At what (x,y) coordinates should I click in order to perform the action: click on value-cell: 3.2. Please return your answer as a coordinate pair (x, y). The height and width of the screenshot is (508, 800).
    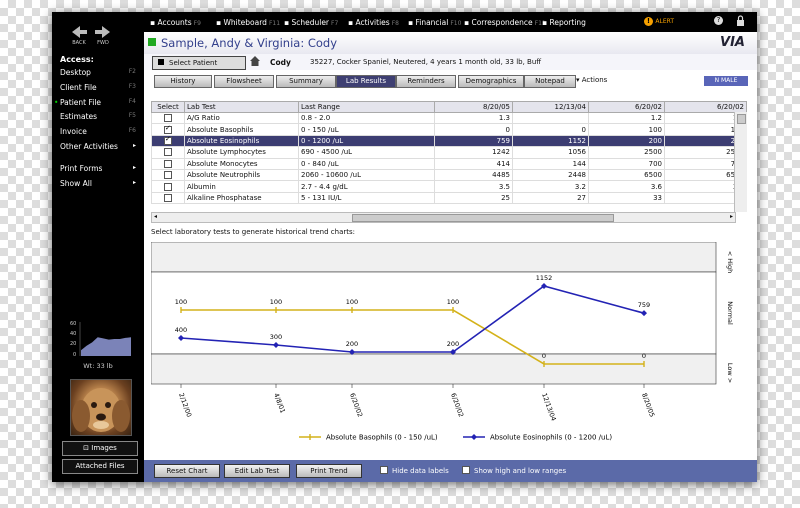
    Looking at the image, I should click on (550, 186).